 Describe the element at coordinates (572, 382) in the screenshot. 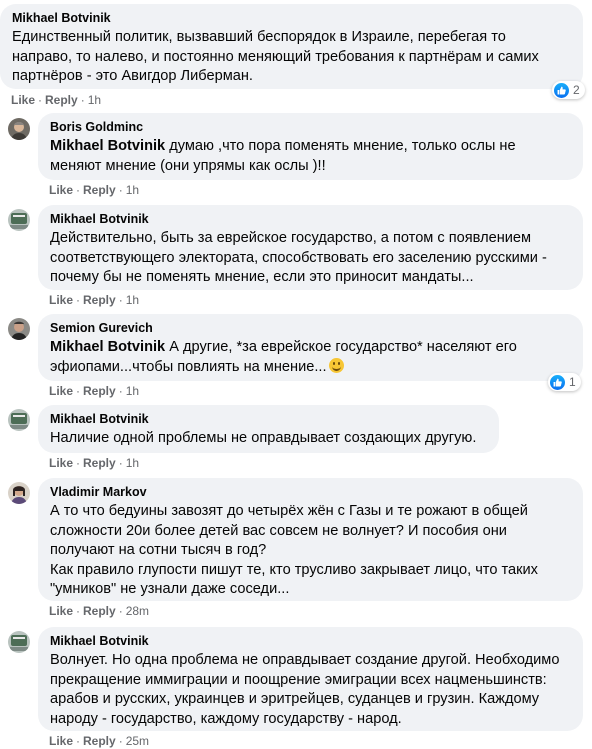

I see `reaction-number: 1` at that location.